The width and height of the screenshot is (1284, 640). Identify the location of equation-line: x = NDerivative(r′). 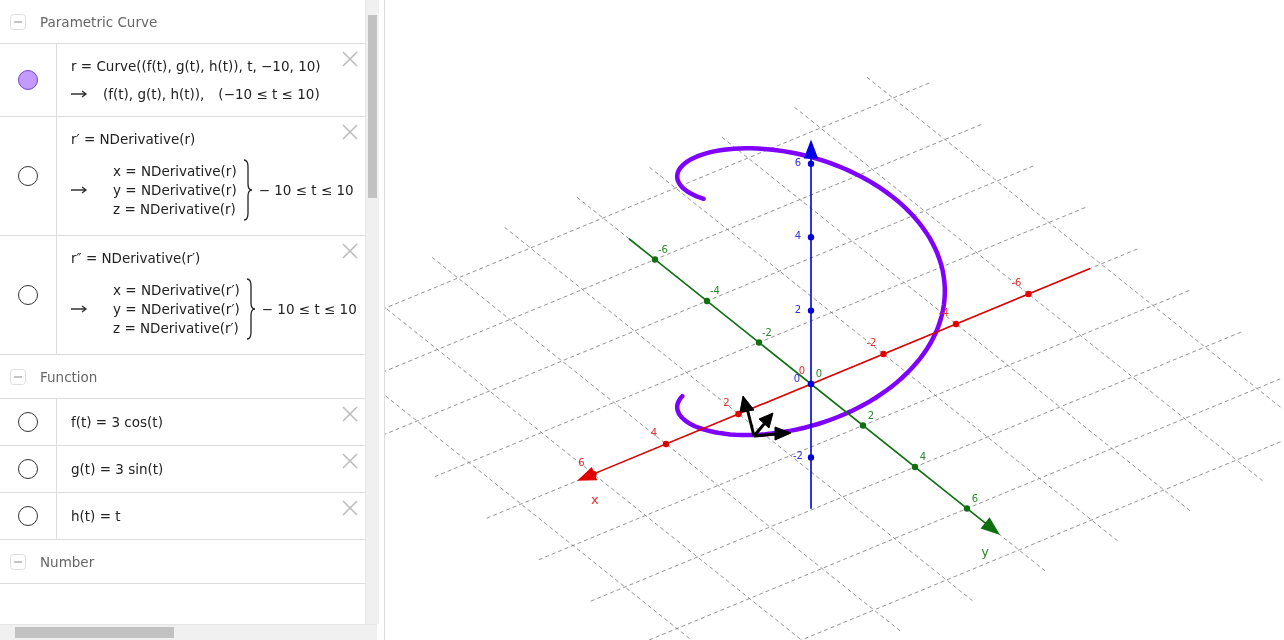
(176, 290).